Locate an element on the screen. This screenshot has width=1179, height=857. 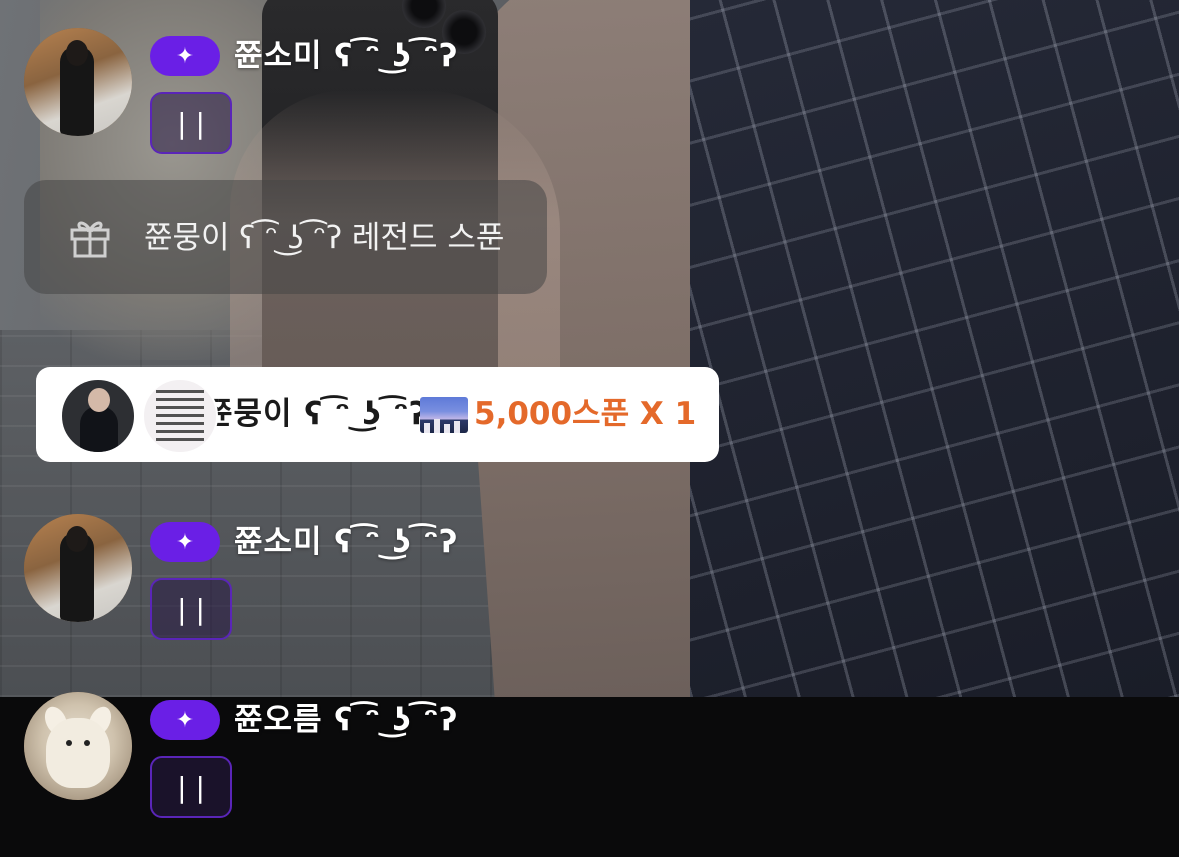
legend-banner-text: 쮼뭉이 ʕ ͡ᵔ ͜ʖ ͡ᵔʔ 레전드 스푼 is located at coordinates (324, 238).